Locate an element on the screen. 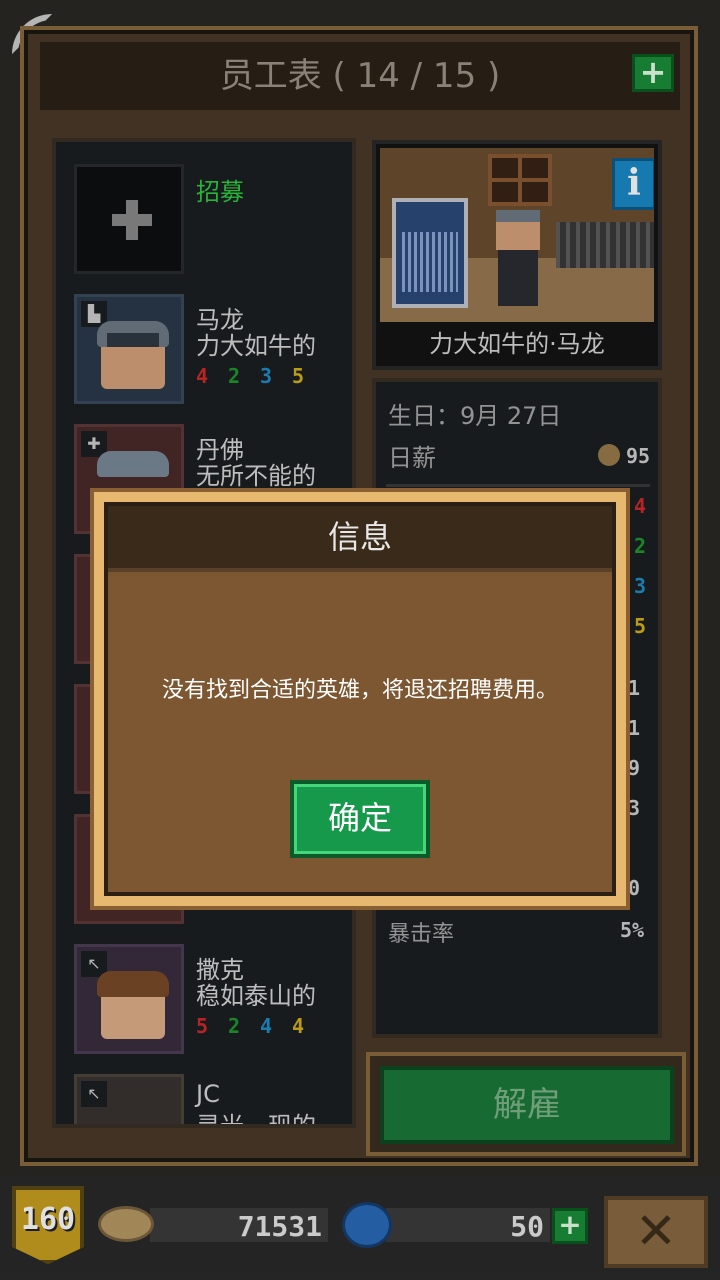  dialog-message: 没有找到合适的英雄，将退还招聘费用。 is located at coordinates (359, 690).